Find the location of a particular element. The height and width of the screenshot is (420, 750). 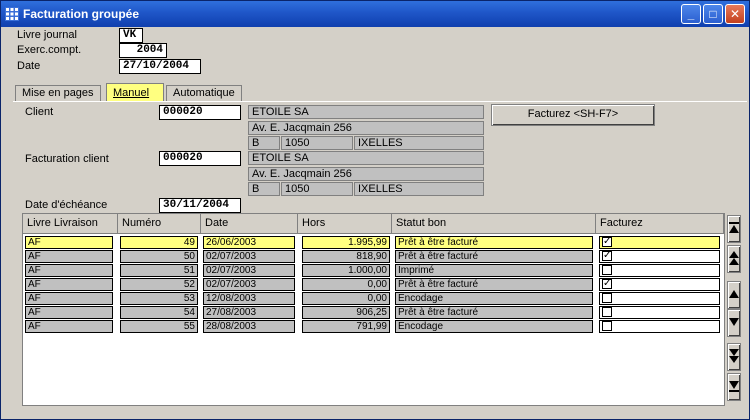

due-date-label: Date d'échéance is located at coordinates (66, 205).